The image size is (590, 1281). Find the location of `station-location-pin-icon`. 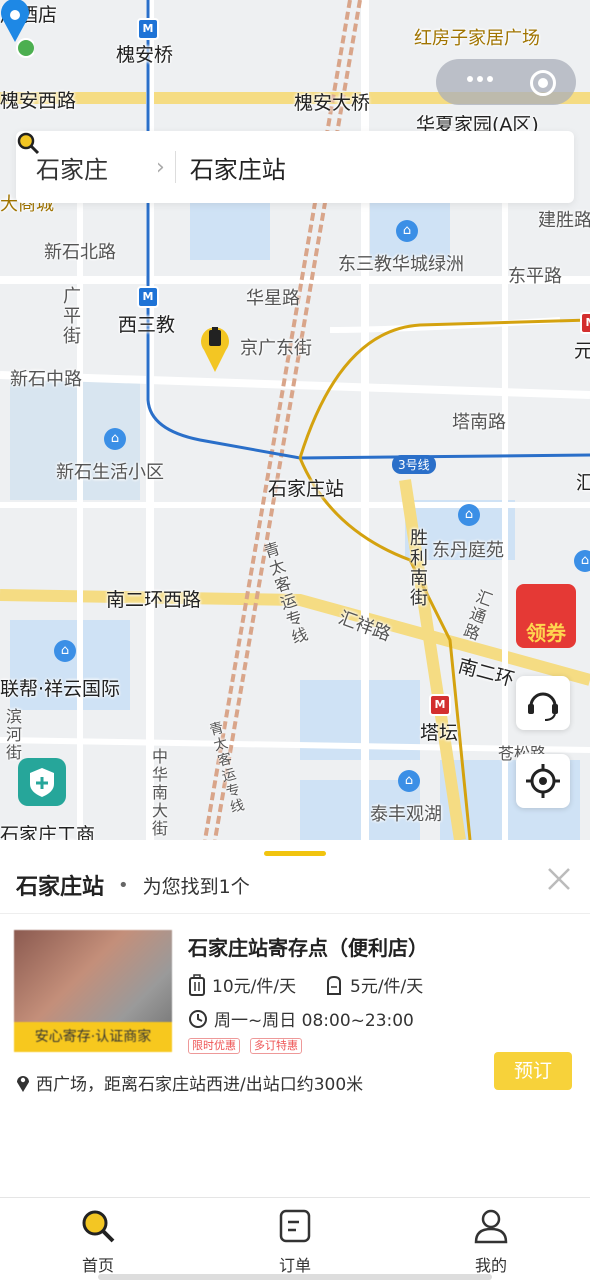

station-location-pin-icon is located at coordinates (17, 31).